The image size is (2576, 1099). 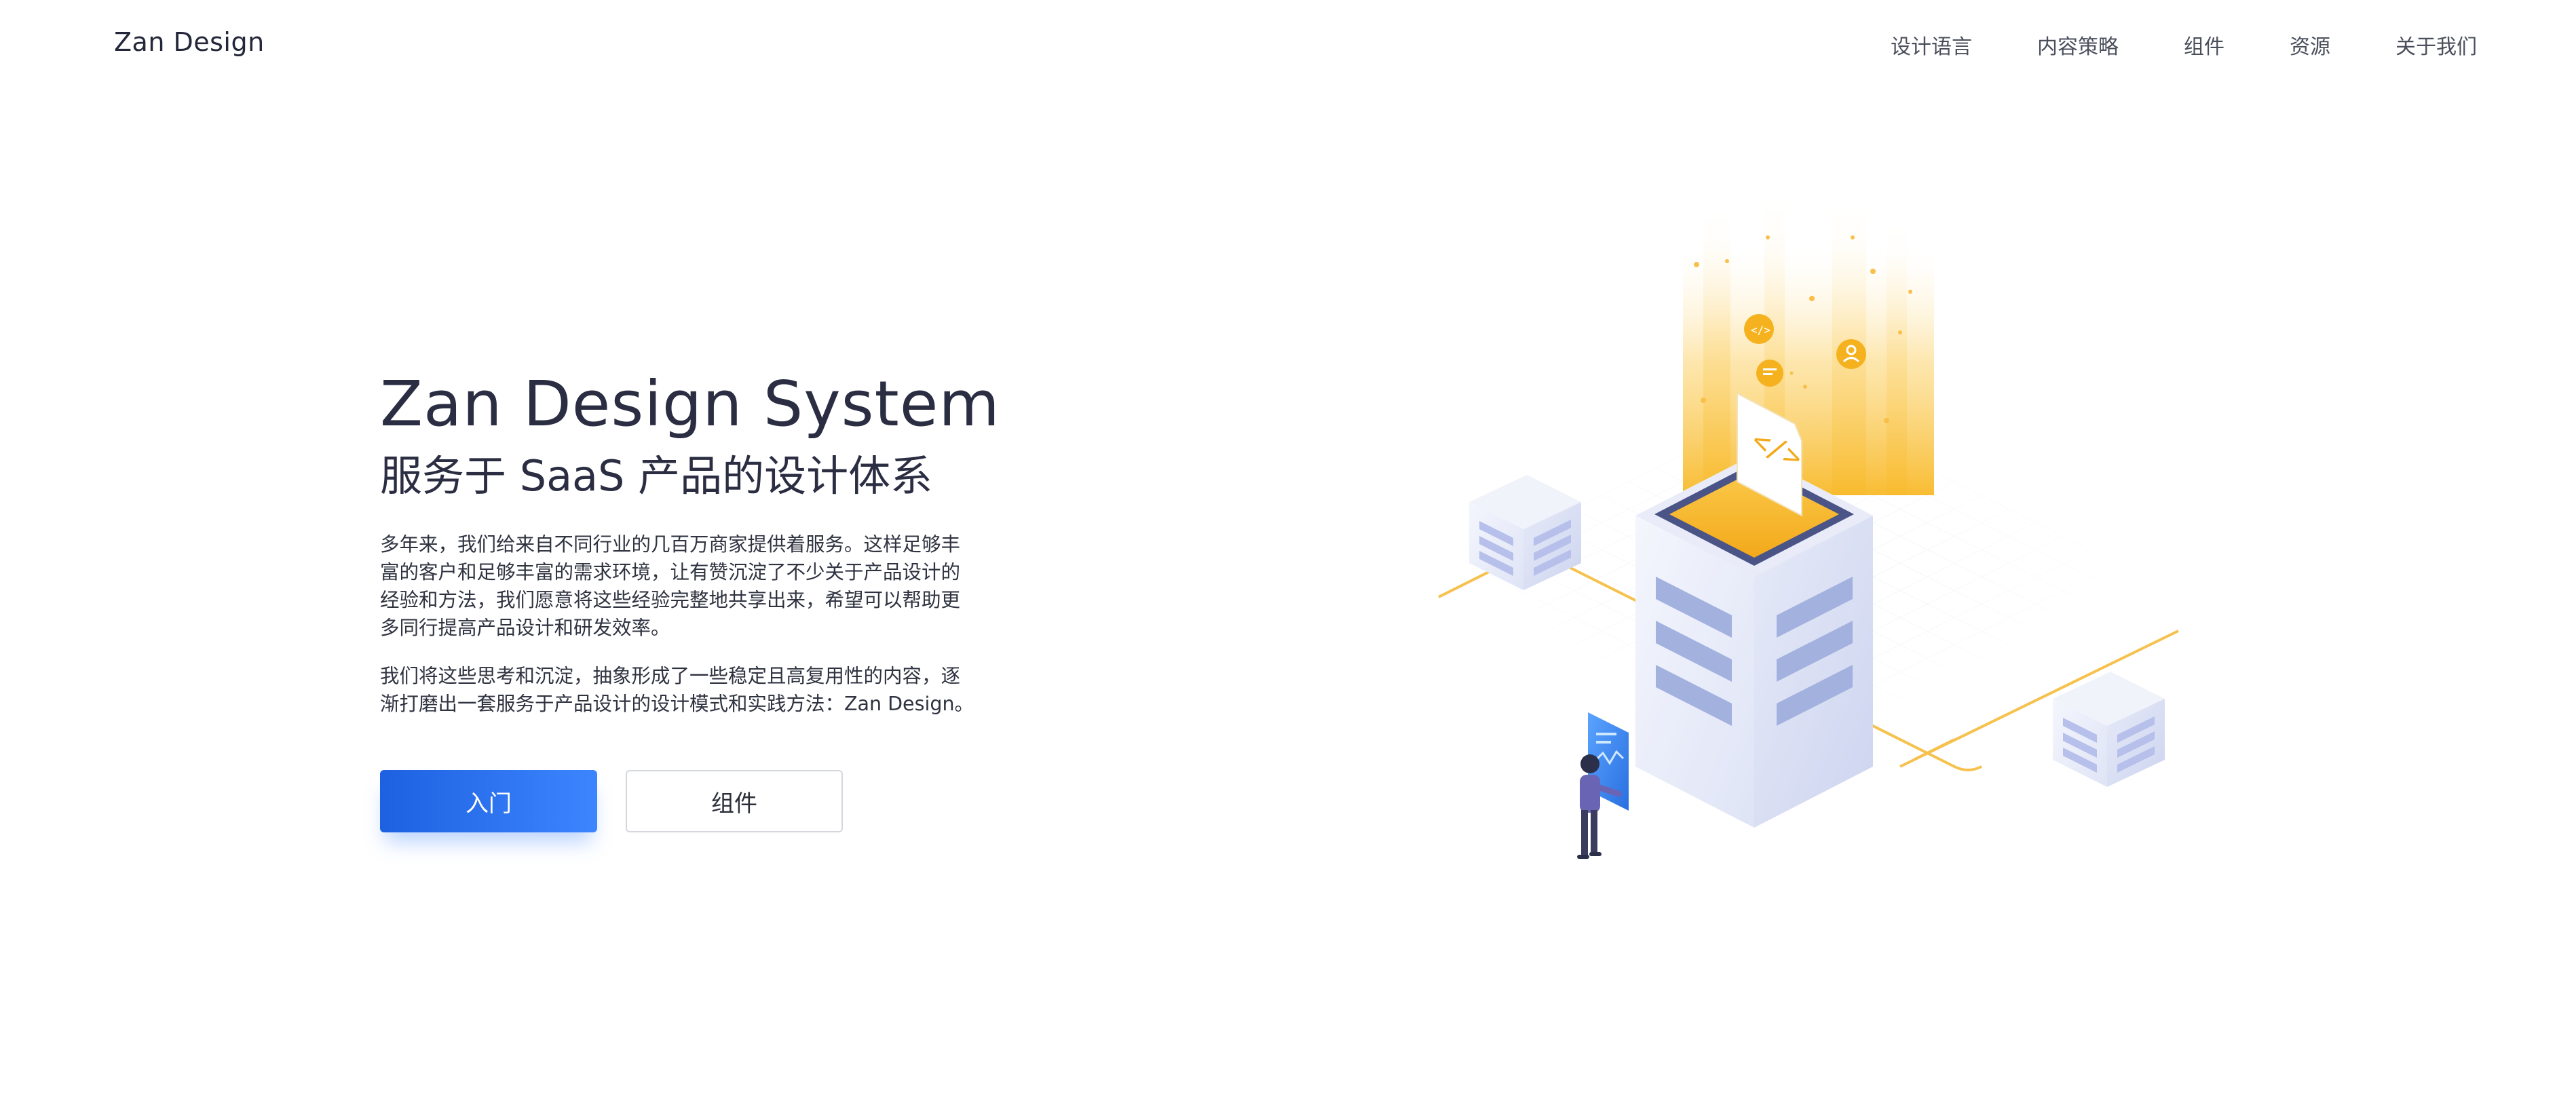 What do you see at coordinates (1288, 44) in the screenshot?
I see `top-navigation: Zan Design 设计语言 内容策略 组件 资源 关于我们` at bounding box center [1288, 44].